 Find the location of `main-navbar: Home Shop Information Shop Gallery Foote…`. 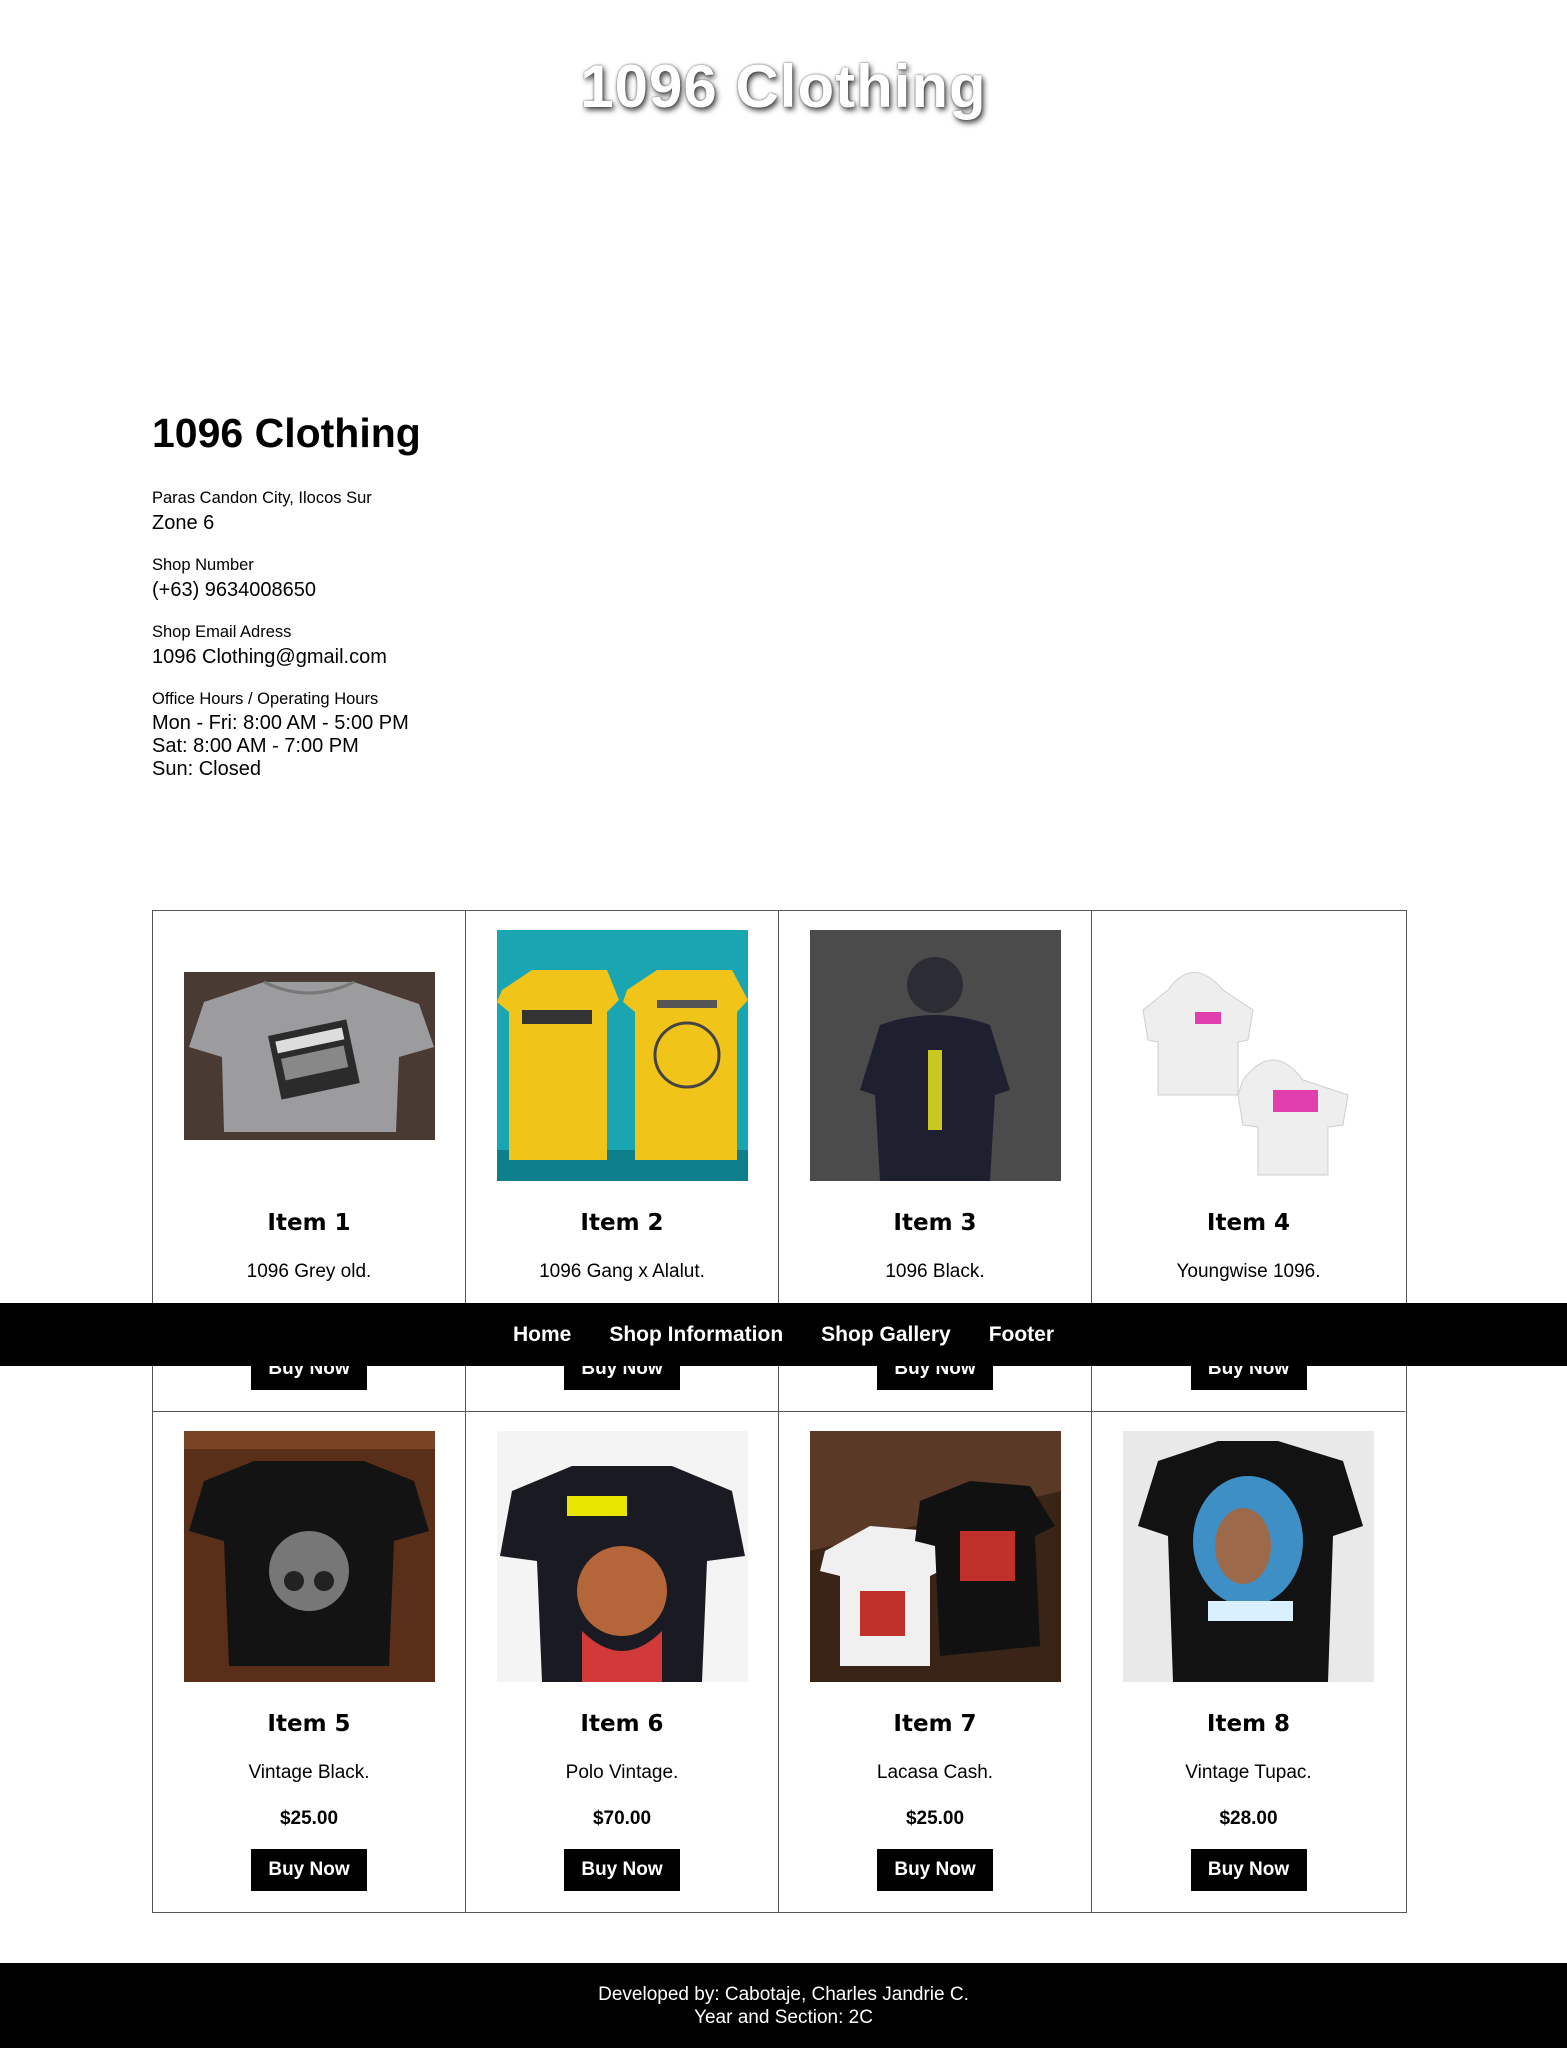

main-navbar: Home Shop Information Shop Gallery Foote… is located at coordinates (783, 1334).